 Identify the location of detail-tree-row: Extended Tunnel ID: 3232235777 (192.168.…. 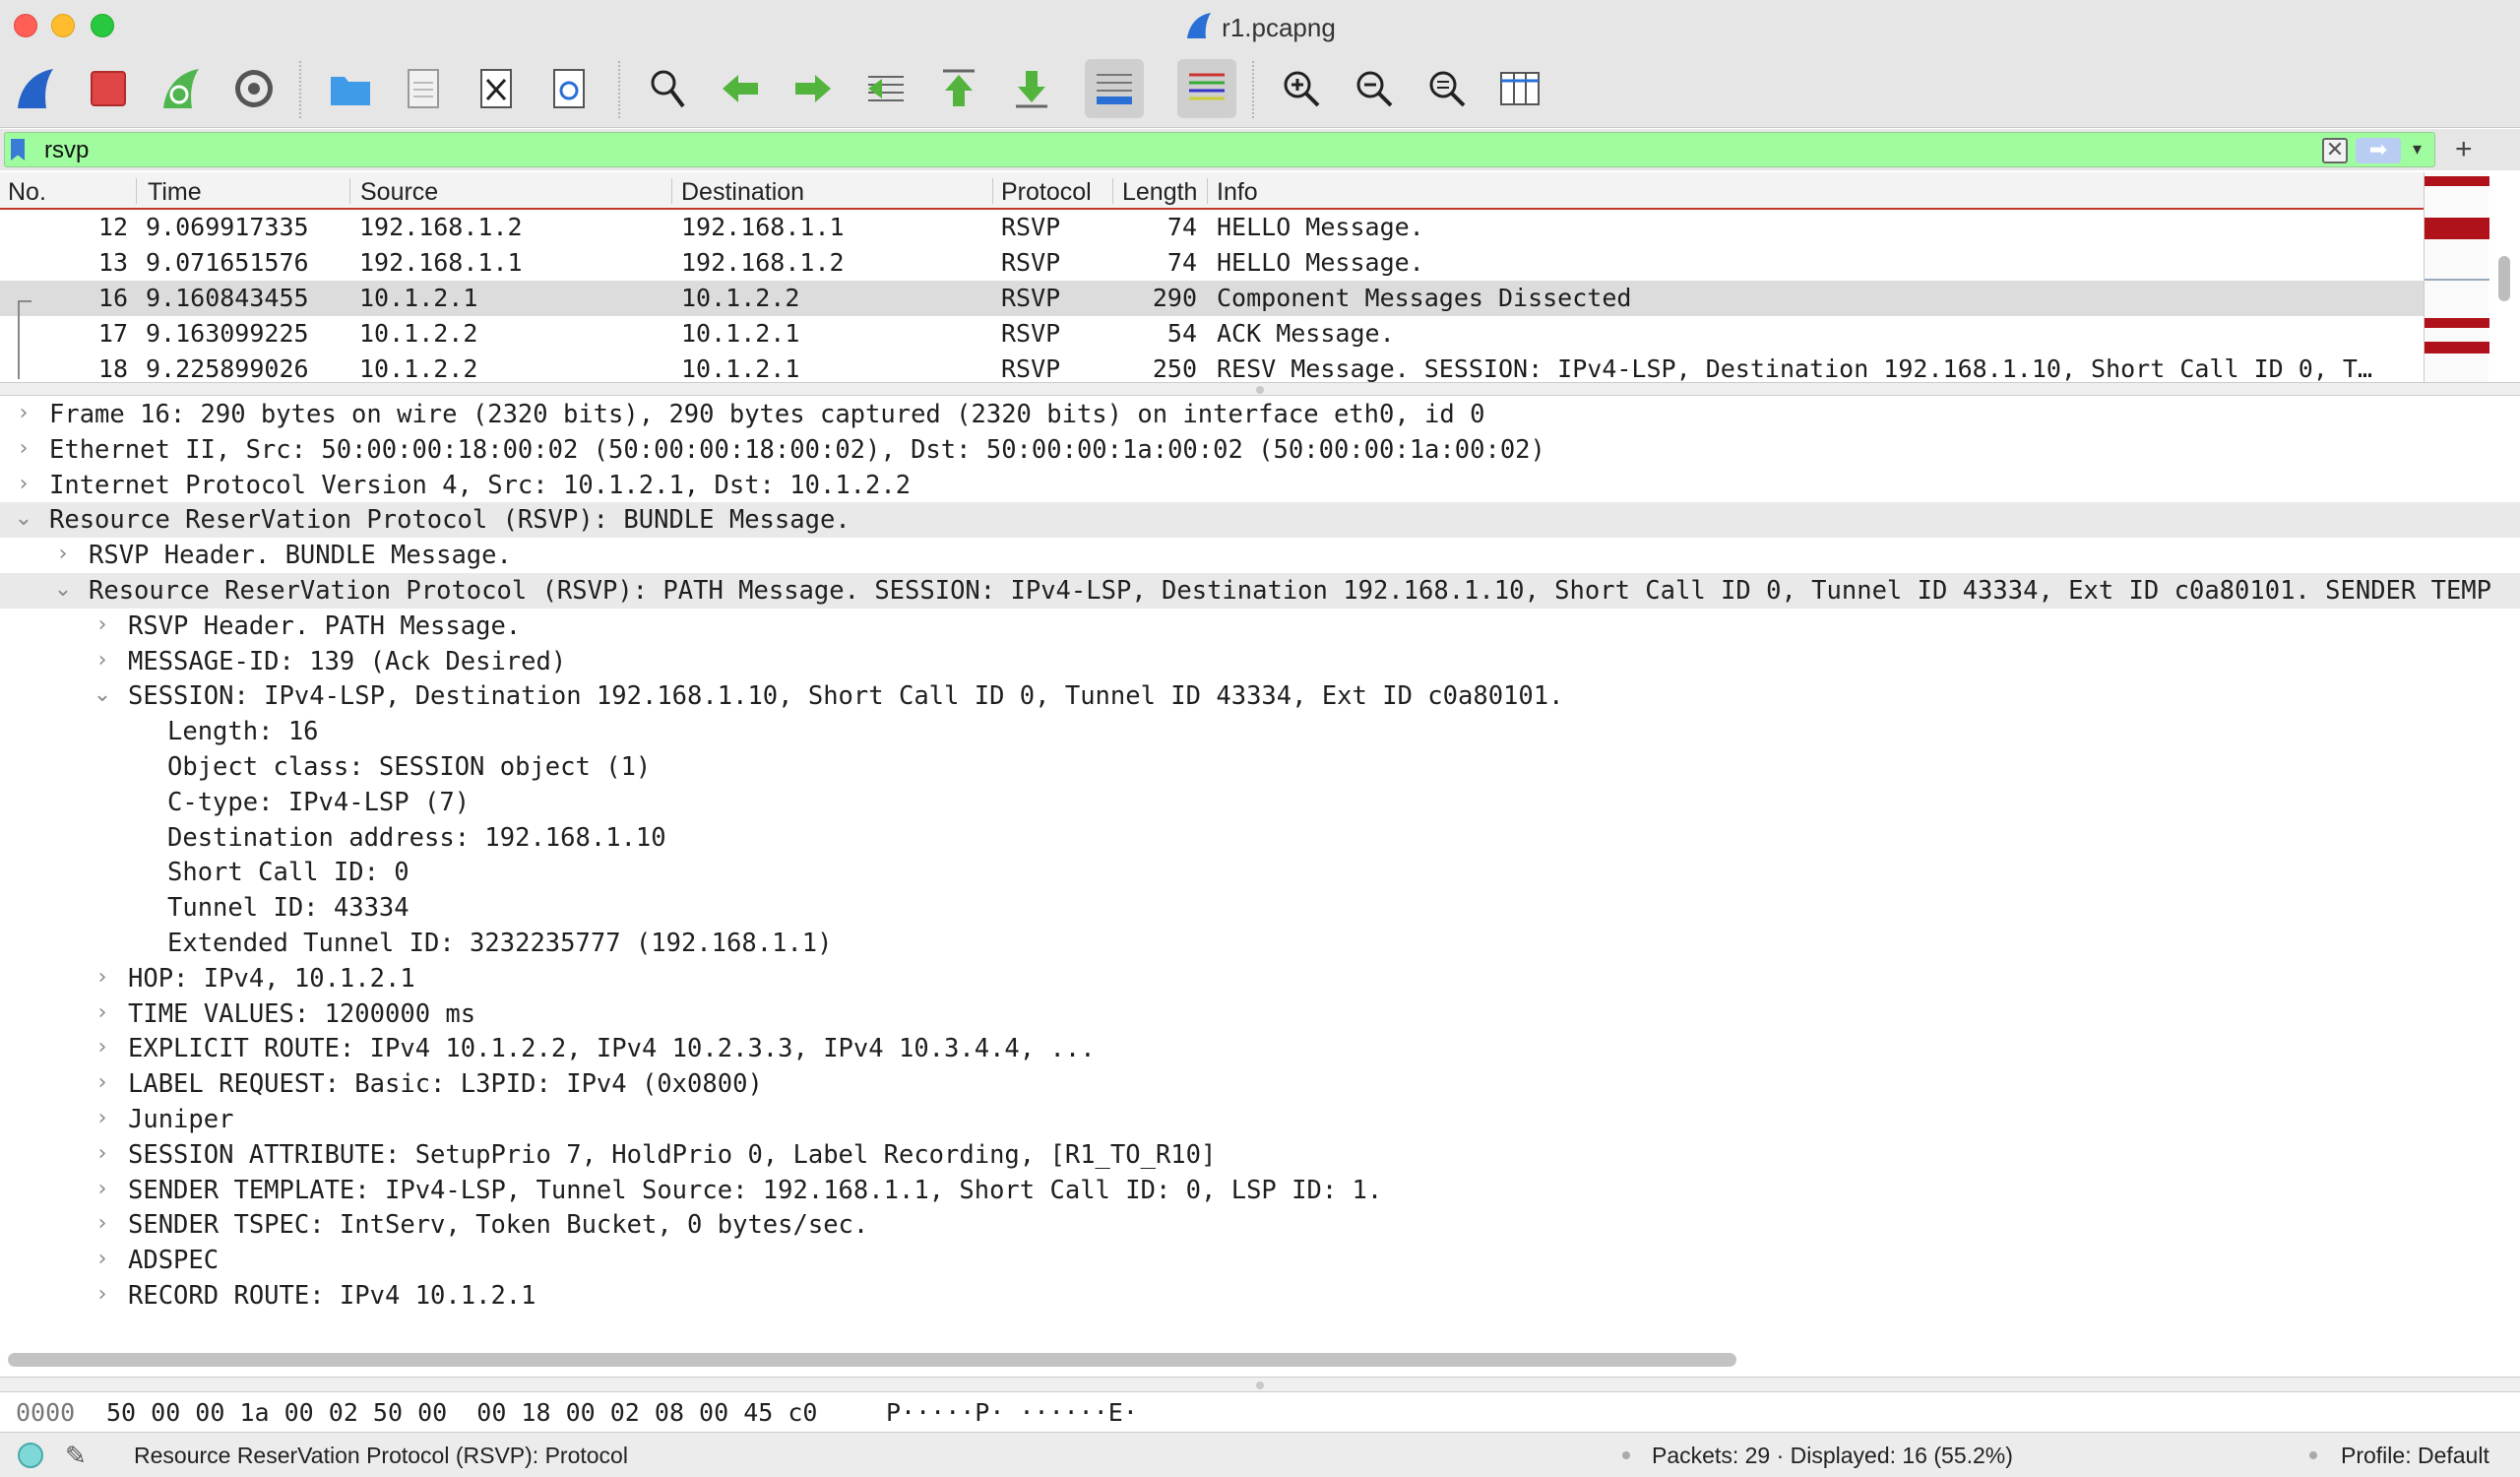
(1260, 944).